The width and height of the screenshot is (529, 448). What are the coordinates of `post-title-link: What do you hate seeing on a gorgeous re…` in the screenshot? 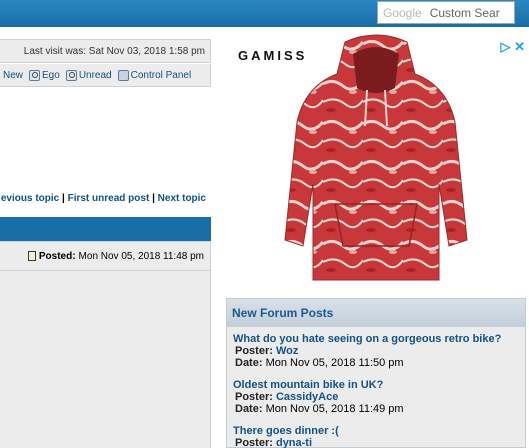 It's located at (376, 339).